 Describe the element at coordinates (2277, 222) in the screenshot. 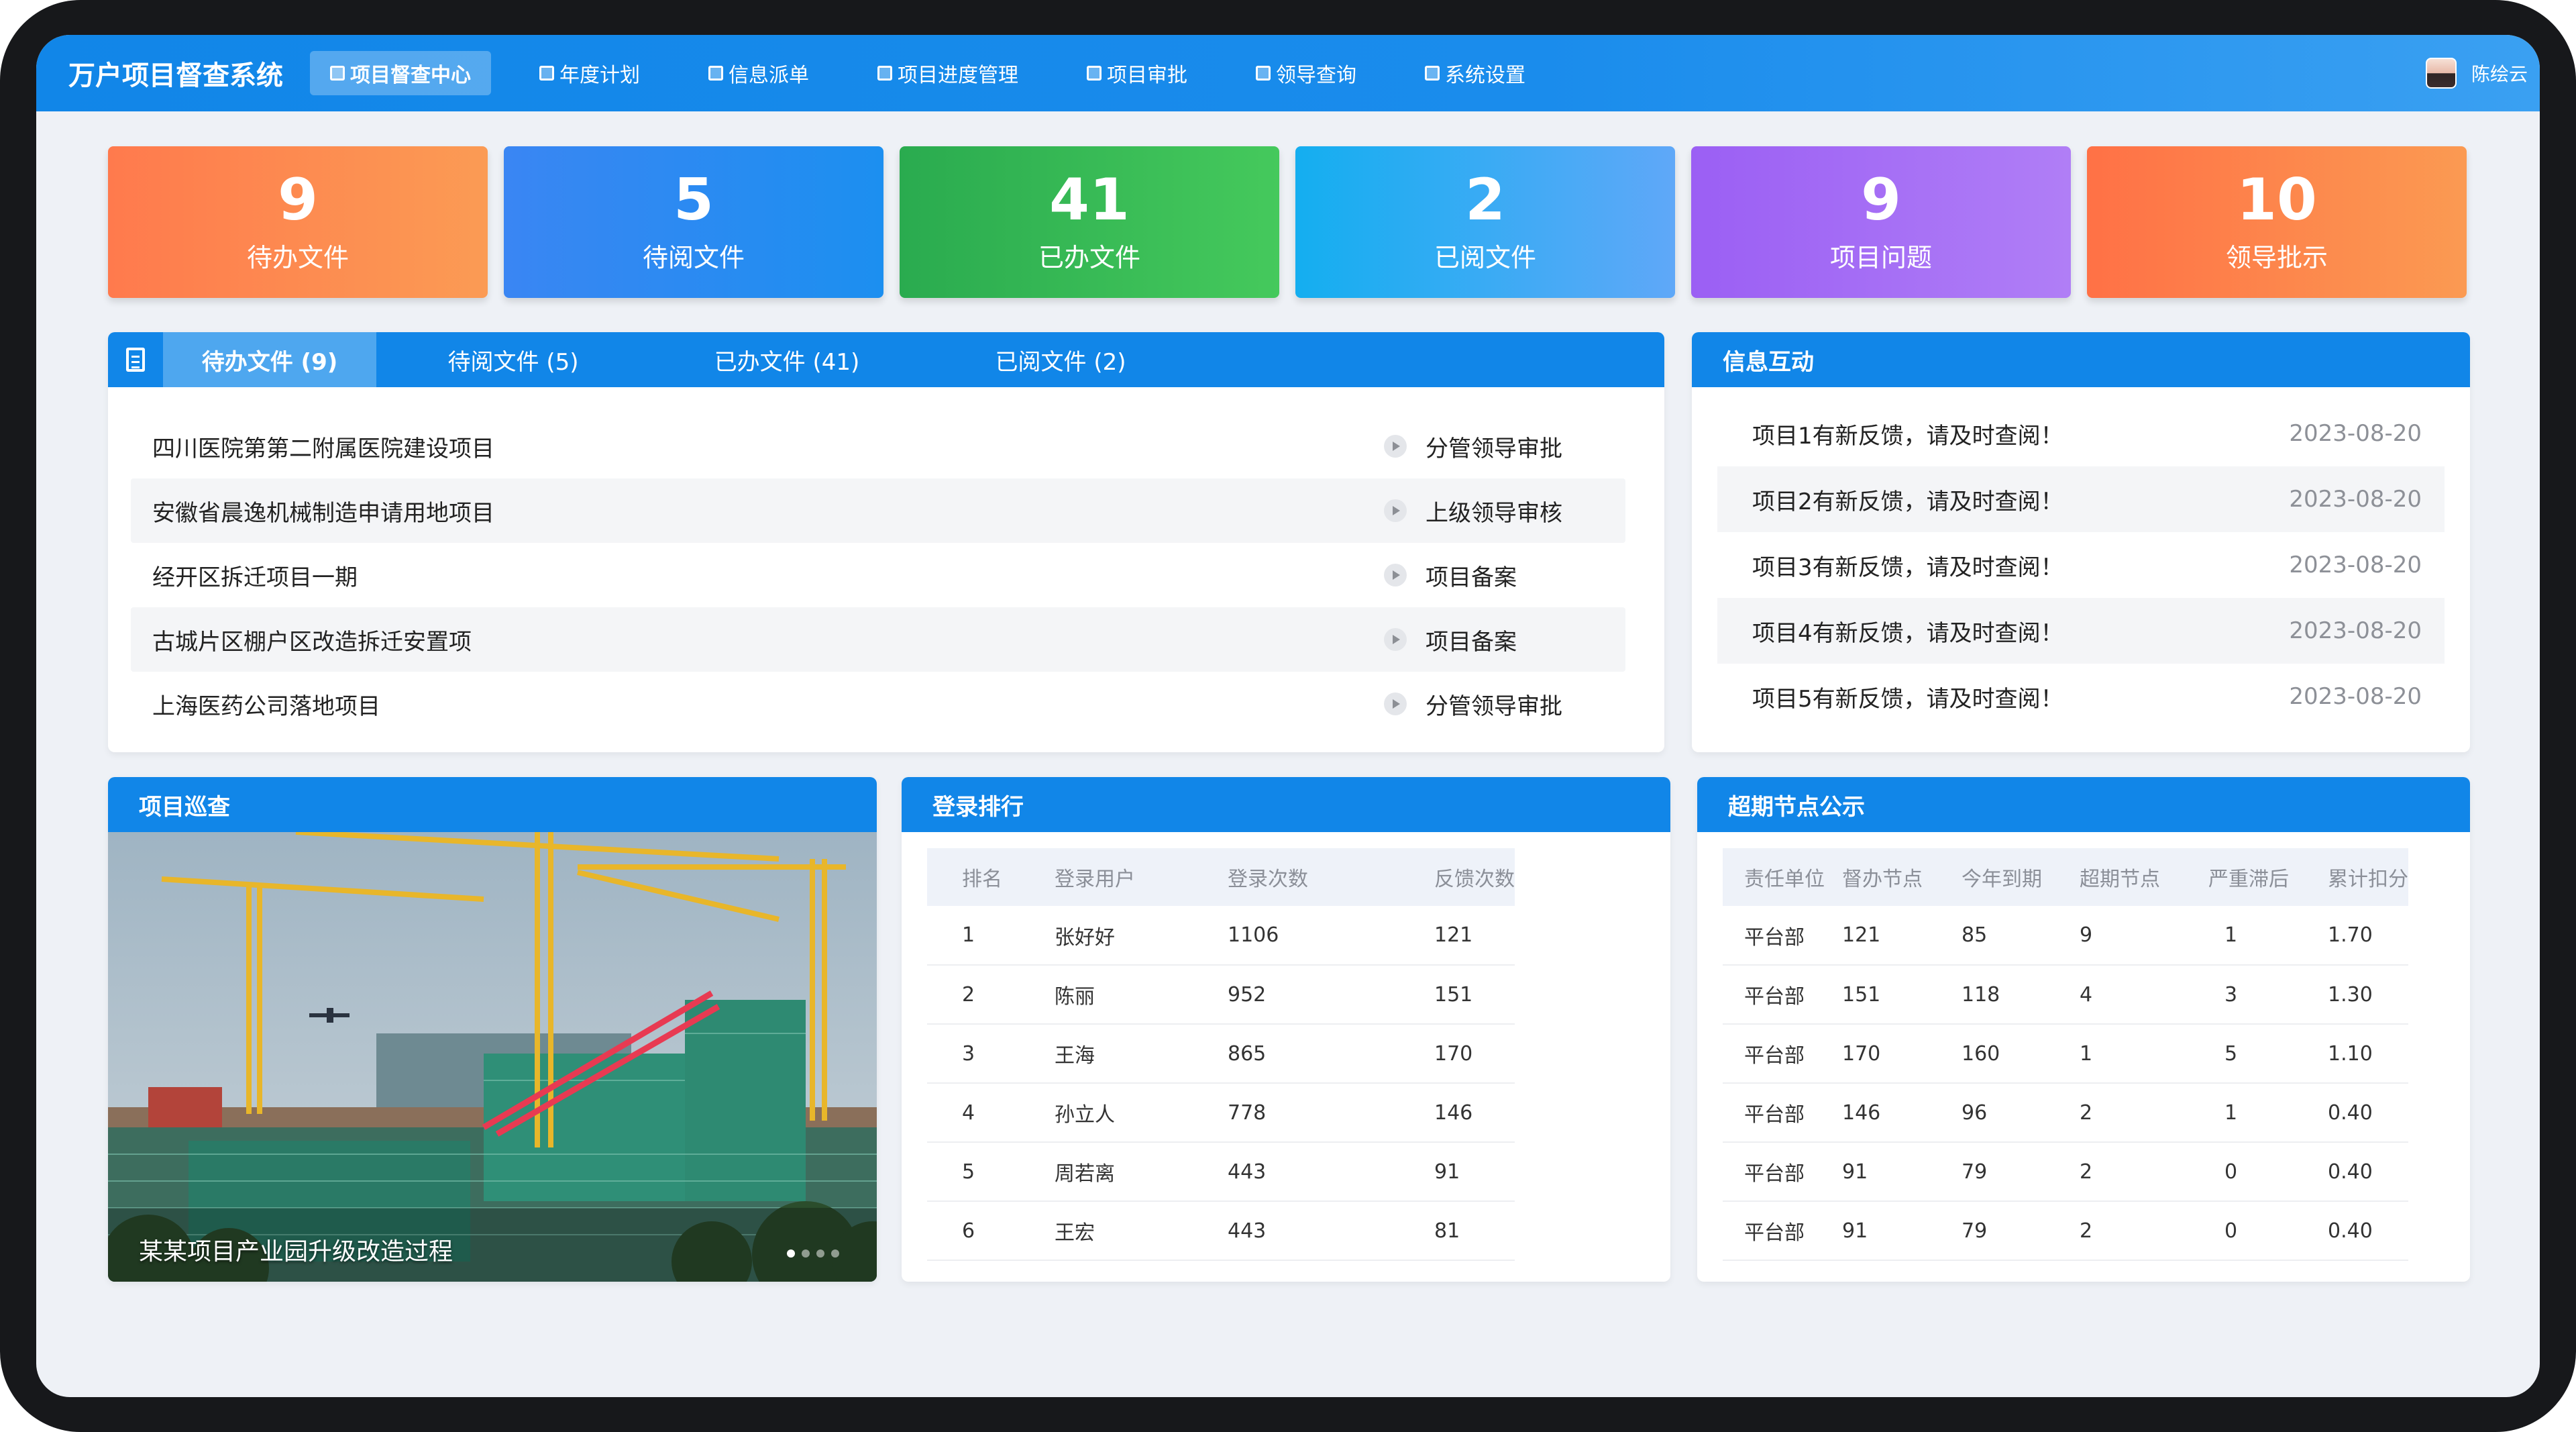

I see `stat-card-instructions: 10 领导批示` at that location.